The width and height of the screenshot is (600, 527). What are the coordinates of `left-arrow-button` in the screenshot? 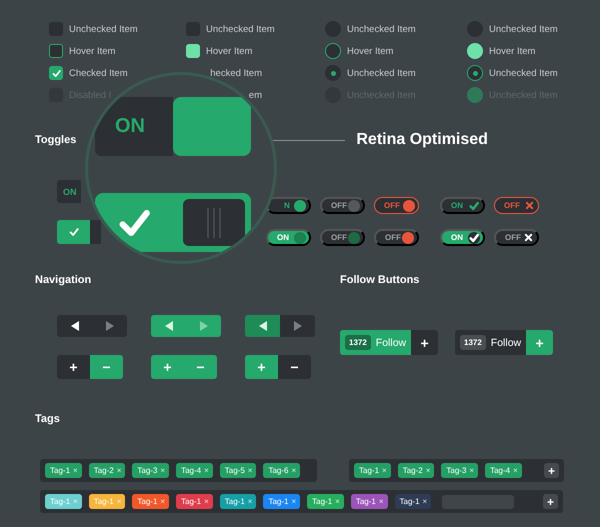 It's located at (74, 326).